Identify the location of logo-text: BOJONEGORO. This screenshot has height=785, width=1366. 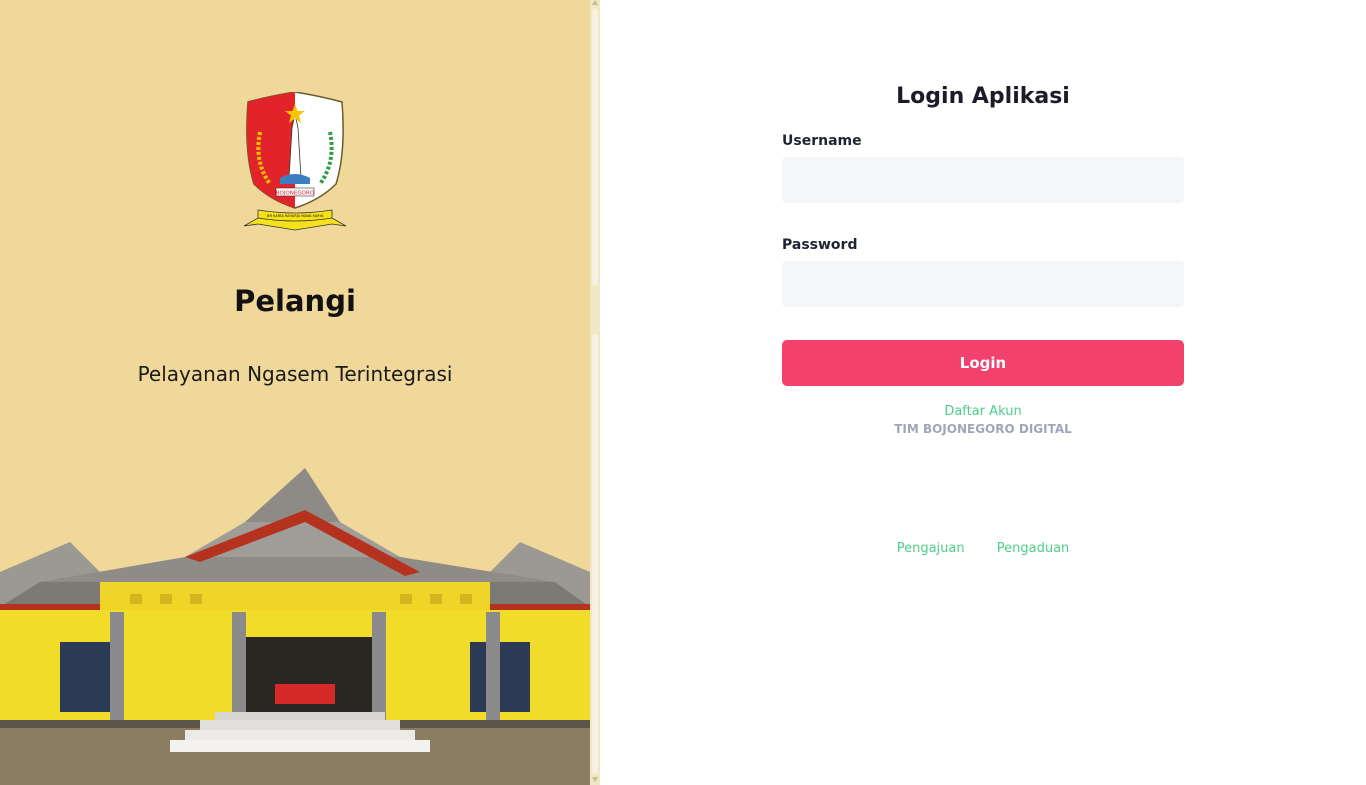
(295, 194).